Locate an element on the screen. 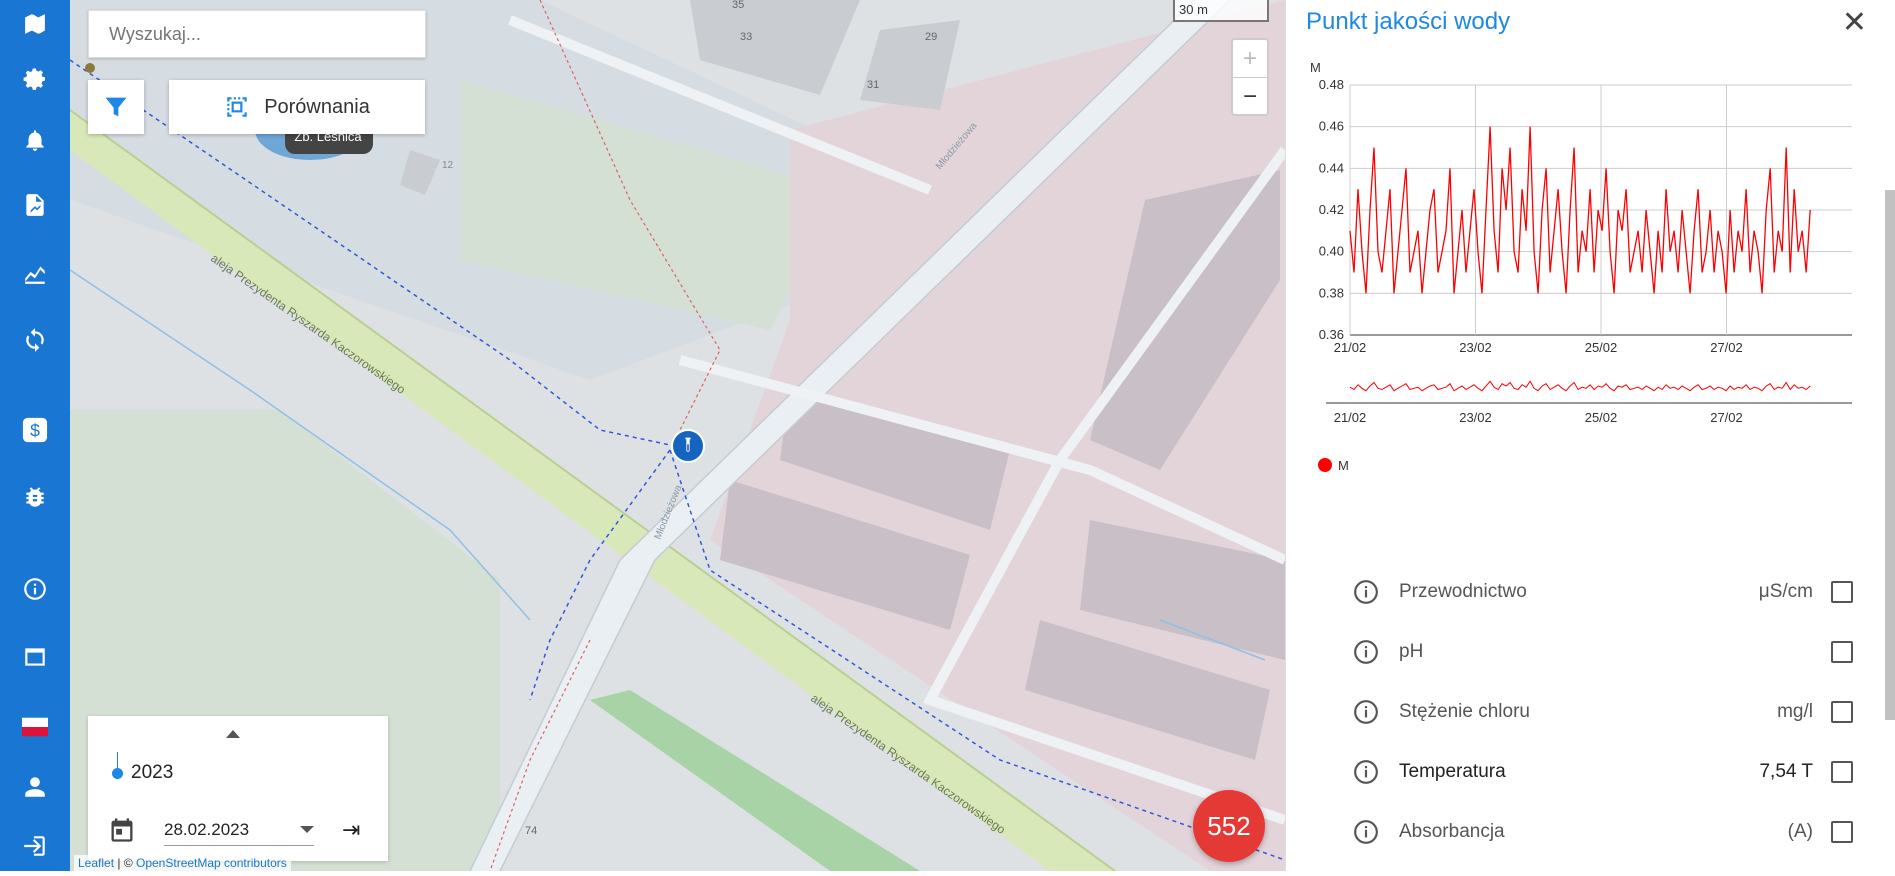 Image resolution: width=1895 pixels, height=876 pixels. poland-flag-icon is located at coordinates (35, 727).